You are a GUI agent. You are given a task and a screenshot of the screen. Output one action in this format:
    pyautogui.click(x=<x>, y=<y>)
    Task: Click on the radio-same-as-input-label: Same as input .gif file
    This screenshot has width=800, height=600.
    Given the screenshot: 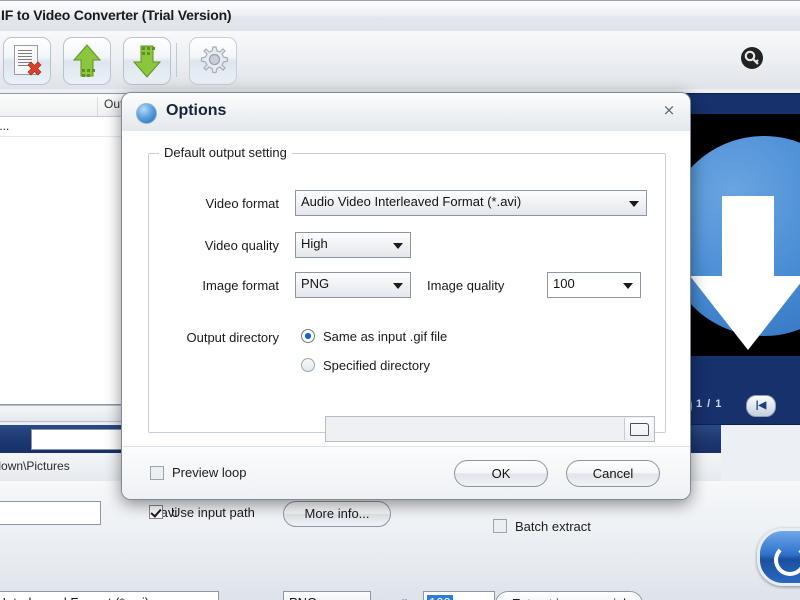 What is the action you would take?
    pyautogui.click(x=385, y=336)
    